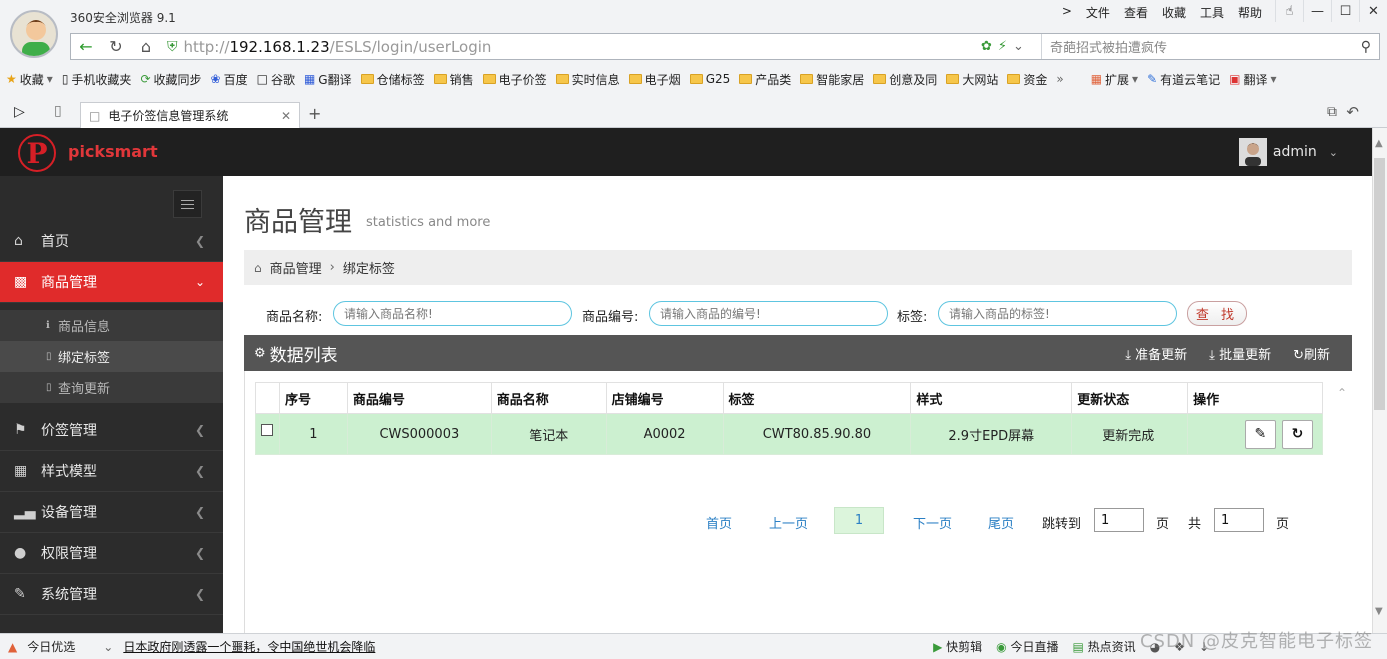 The image size is (1387, 659). What do you see at coordinates (111, 430) in the screenshot?
I see `sidebar-item-tags: ⚑ 价签管理 ❮` at bounding box center [111, 430].